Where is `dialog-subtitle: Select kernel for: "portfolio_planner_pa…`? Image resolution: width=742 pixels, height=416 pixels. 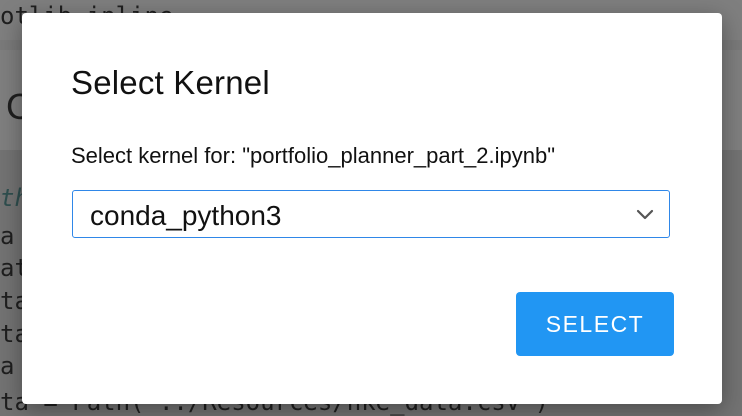 dialog-subtitle: Select kernel for: "portfolio_planner_pa… is located at coordinates (313, 155).